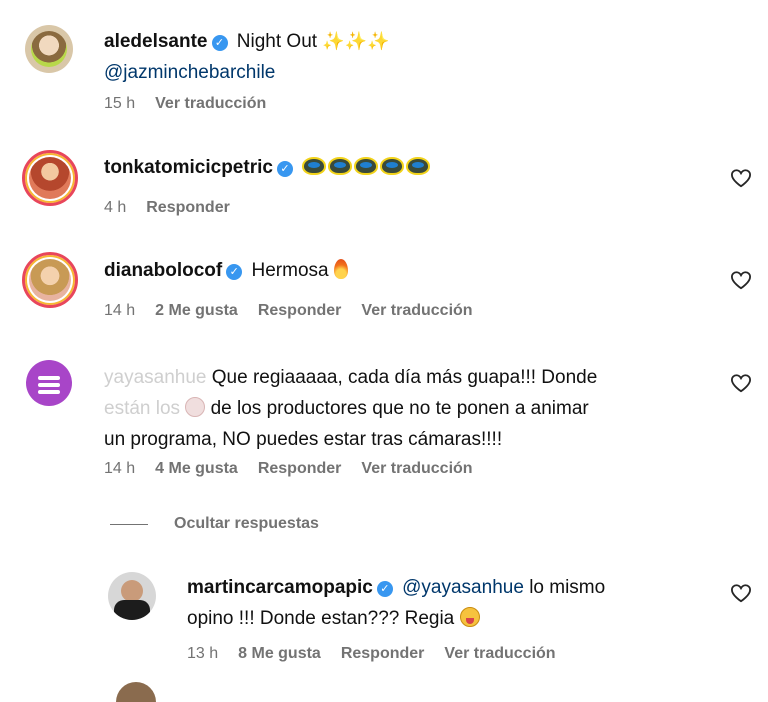 The width and height of the screenshot is (768, 702). Describe the element at coordinates (340, 269) in the screenshot. I see `fire-emoji-icon` at that location.